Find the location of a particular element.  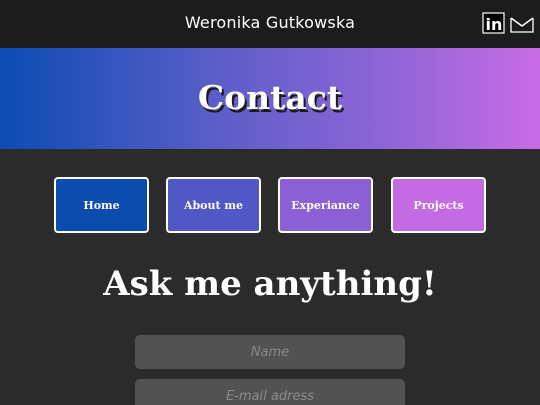

section-heading: Ask me anything! is located at coordinates (270, 284).